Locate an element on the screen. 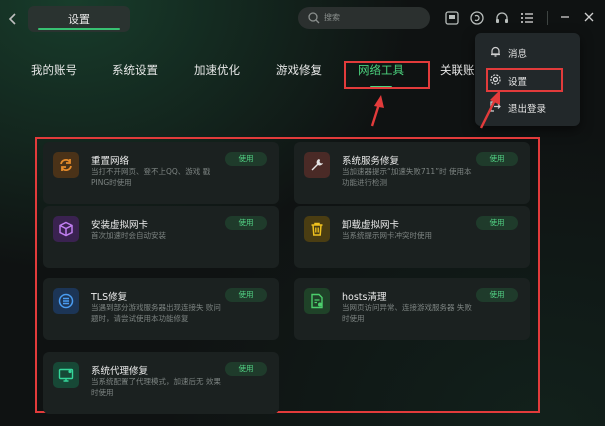  tool-name: 卸载虚拟网卡 is located at coordinates (371, 225).